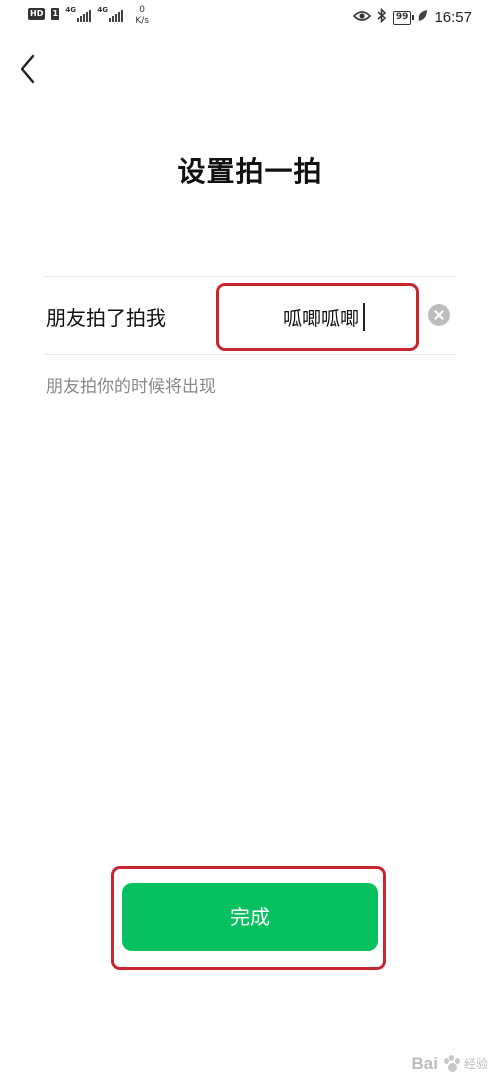  I want to click on back-button, so click(29, 69).